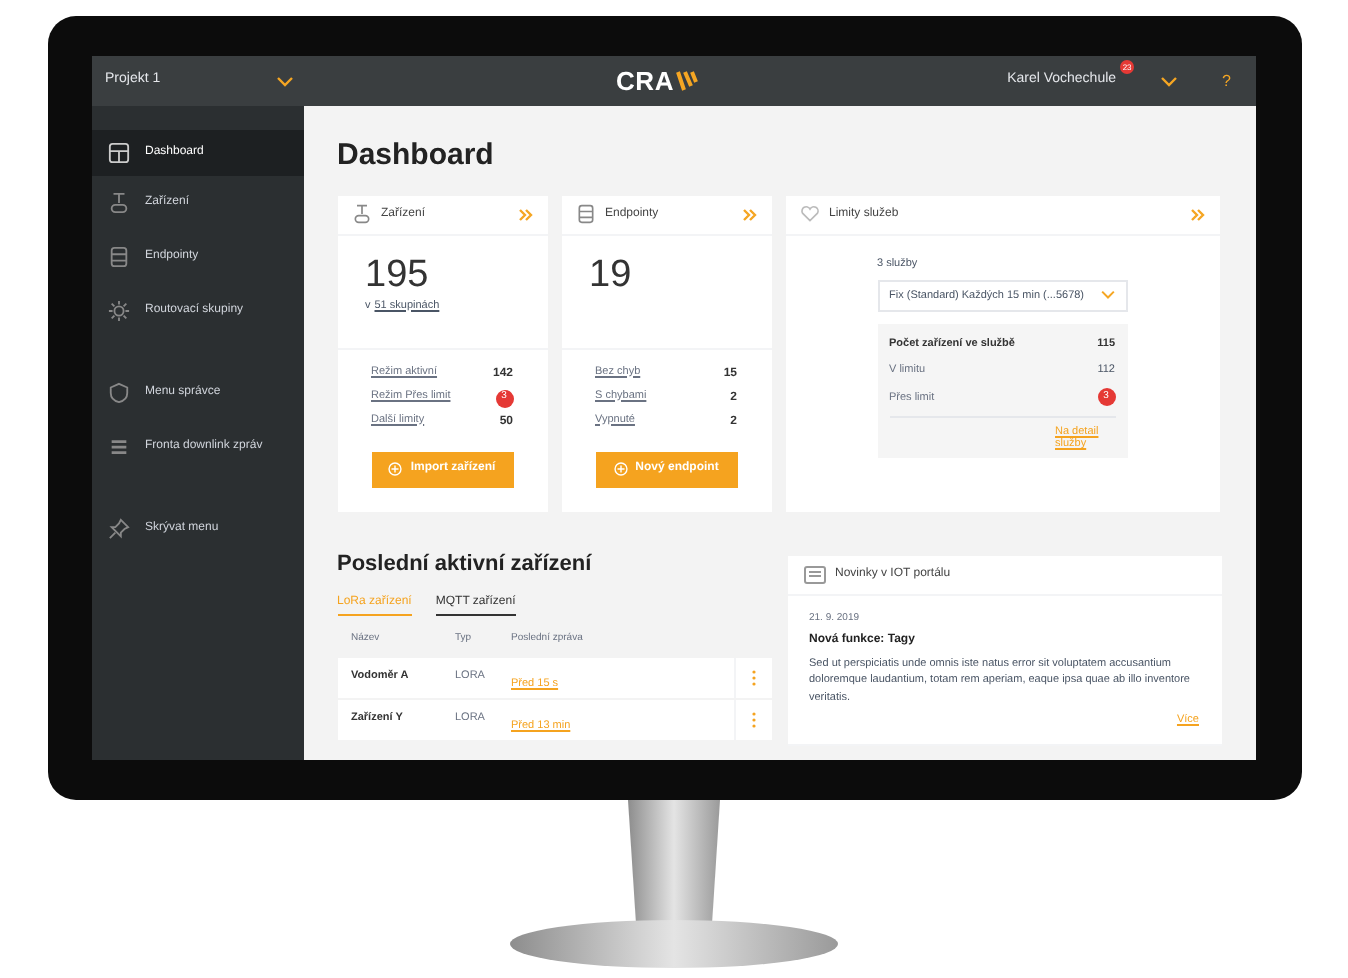 Image resolution: width=1348 pixels, height=978 pixels. What do you see at coordinates (1226, 81) in the screenshot?
I see `help-button: ?` at bounding box center [1226, 81].